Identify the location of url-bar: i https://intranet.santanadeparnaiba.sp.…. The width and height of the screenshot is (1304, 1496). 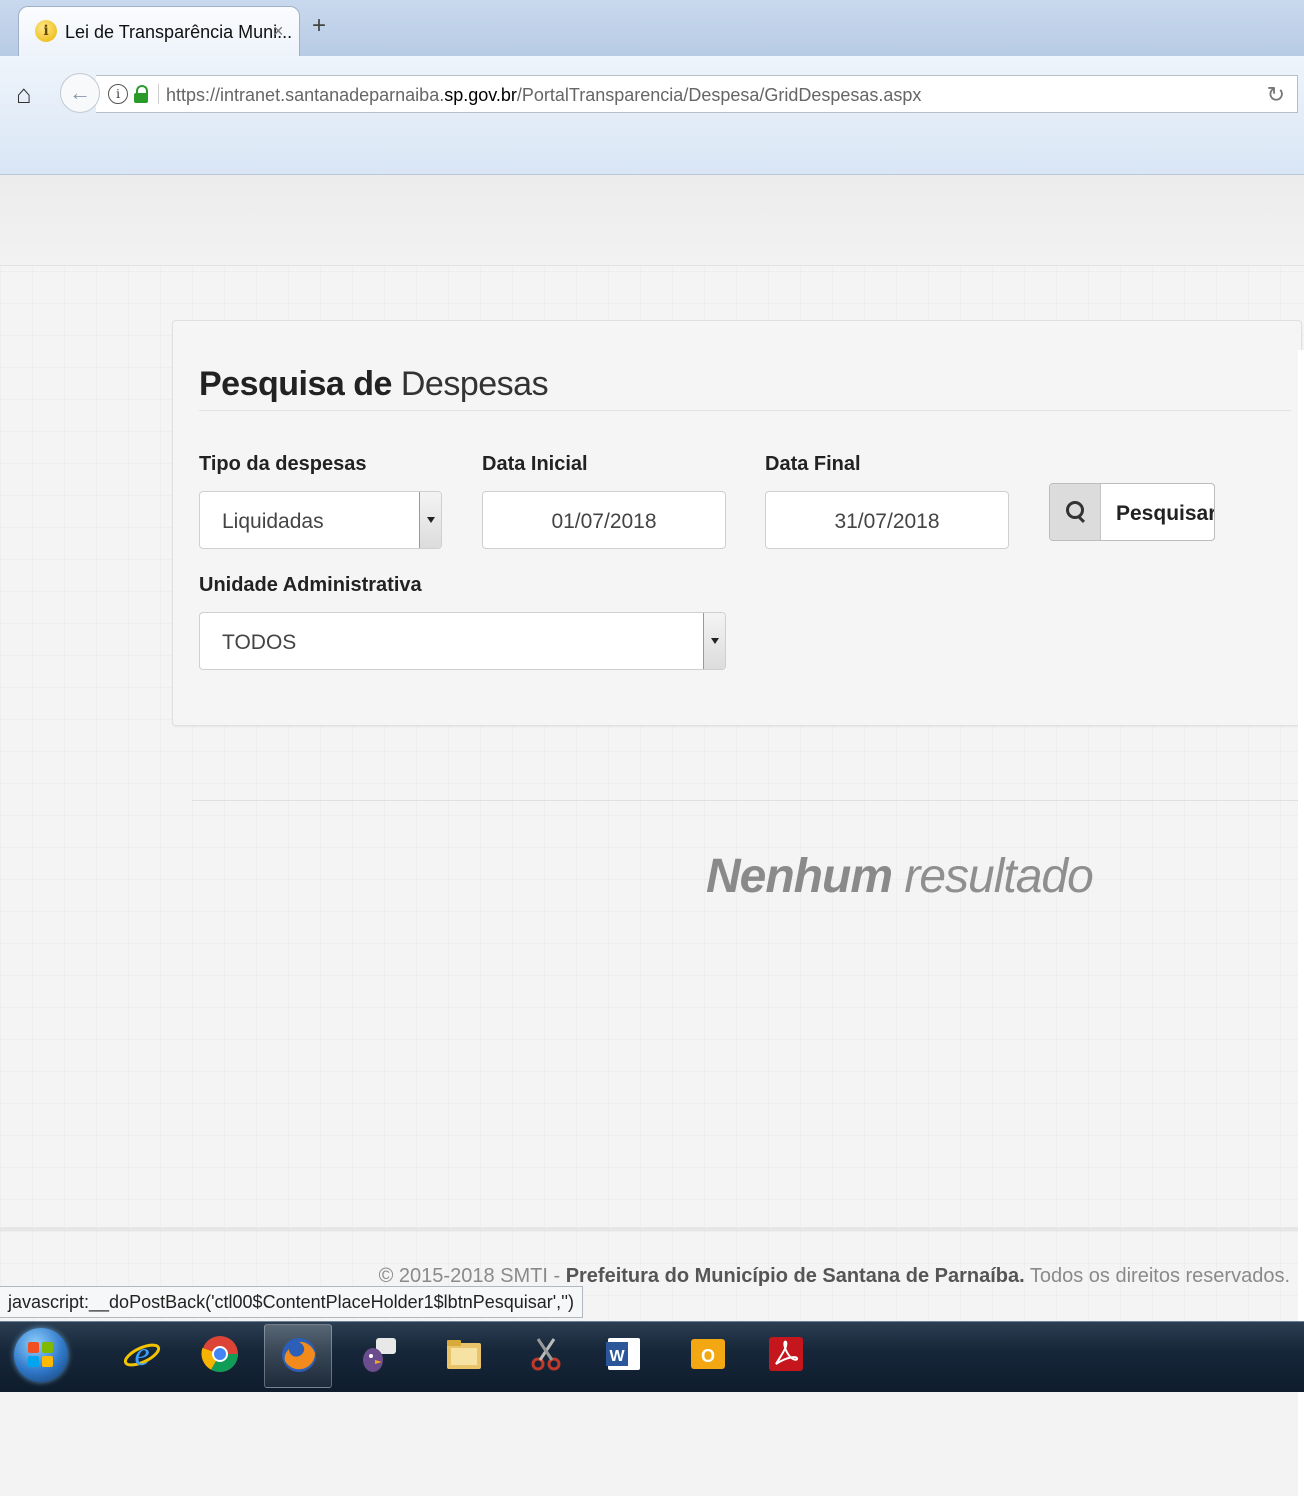
(697, 94).